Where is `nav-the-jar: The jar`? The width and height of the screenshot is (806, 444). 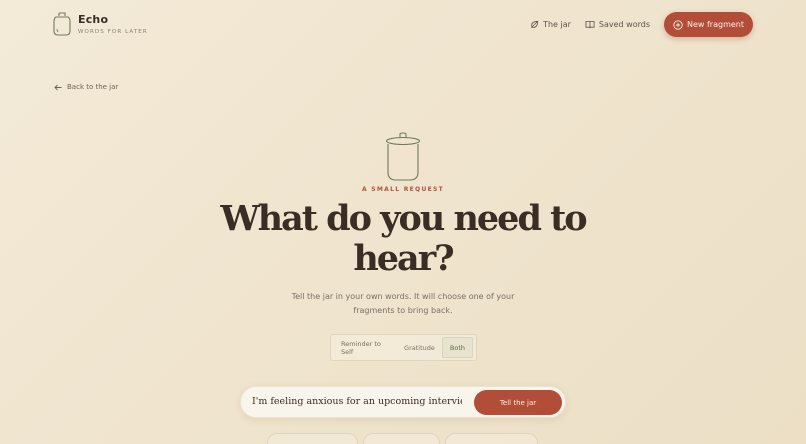 nav-the-jar: The jar is located at coordinates (550, 24).